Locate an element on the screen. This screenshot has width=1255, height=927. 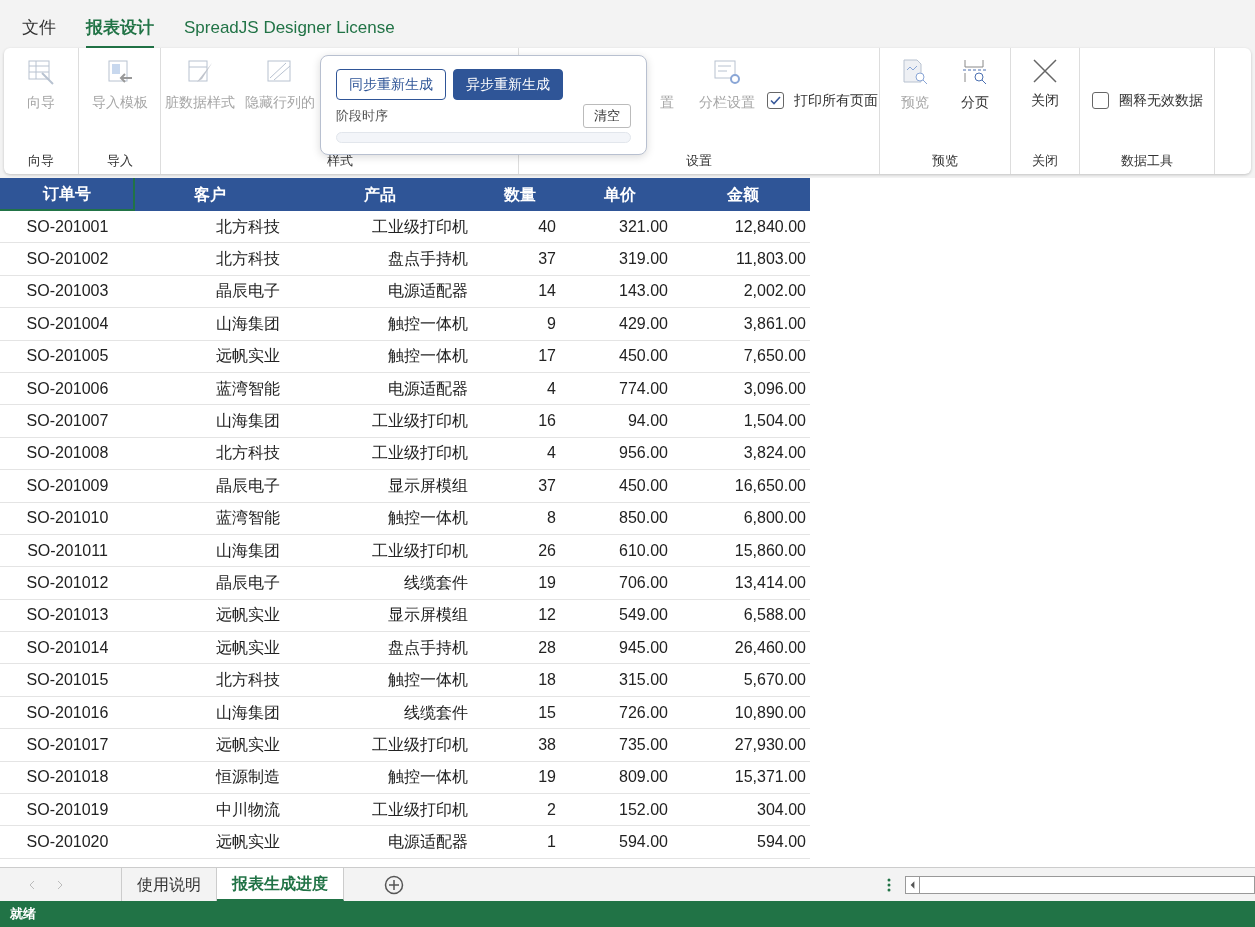
stage-label: 阶段时序 is located at coordinates (362, 116).